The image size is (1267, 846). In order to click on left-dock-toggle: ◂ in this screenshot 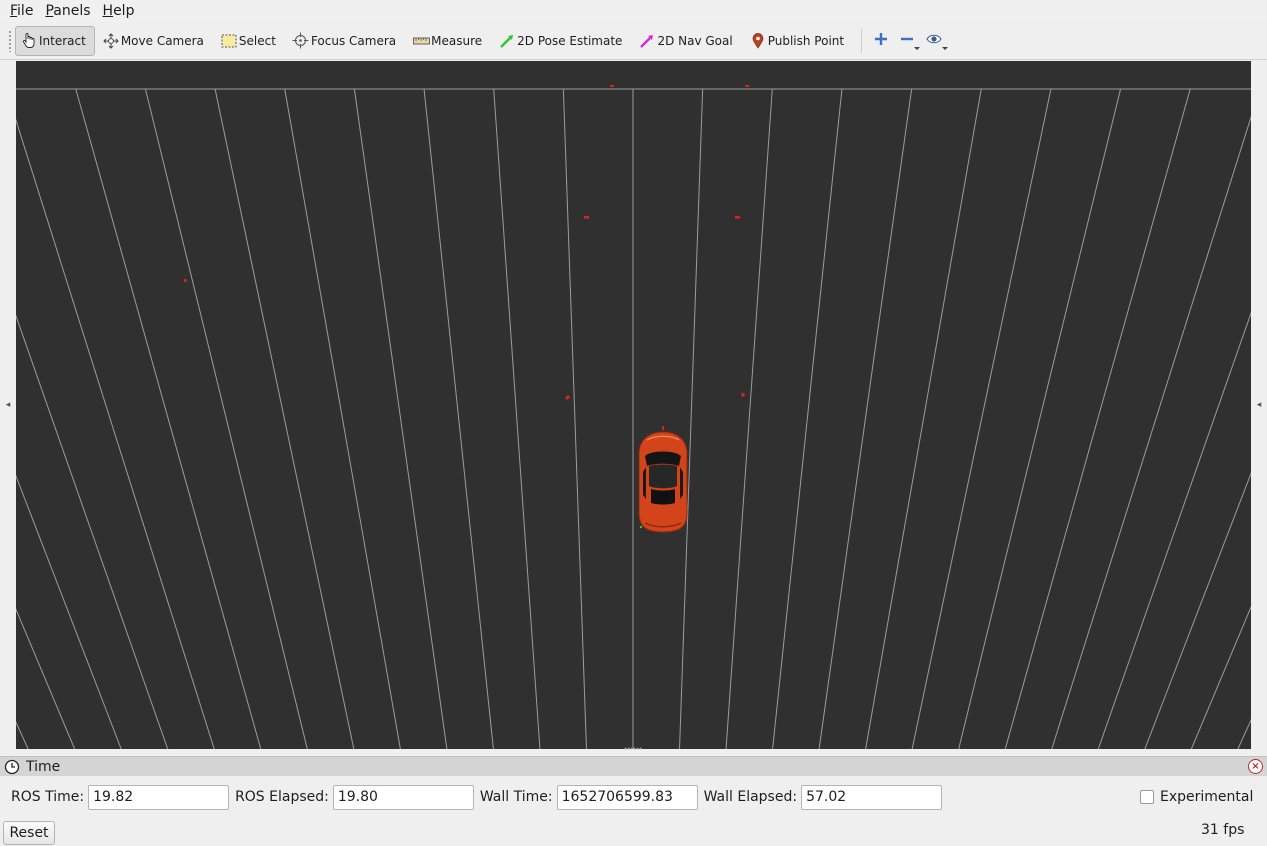, I will do `click(8, 405)`.